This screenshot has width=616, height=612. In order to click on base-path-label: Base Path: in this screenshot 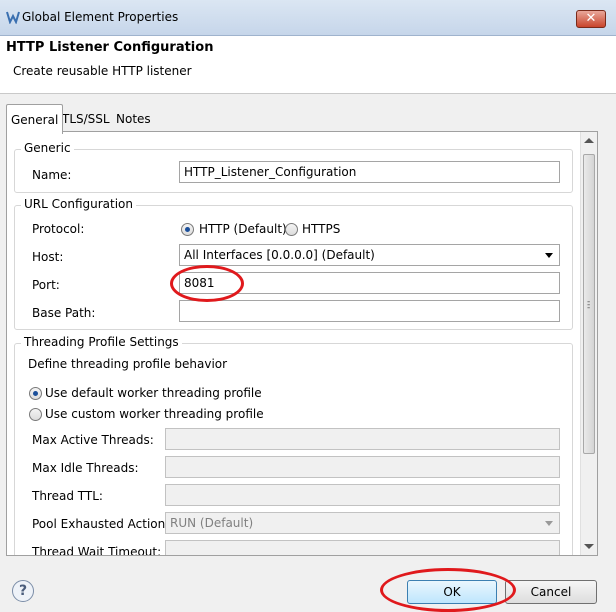, I will do `click(64, 313)`.